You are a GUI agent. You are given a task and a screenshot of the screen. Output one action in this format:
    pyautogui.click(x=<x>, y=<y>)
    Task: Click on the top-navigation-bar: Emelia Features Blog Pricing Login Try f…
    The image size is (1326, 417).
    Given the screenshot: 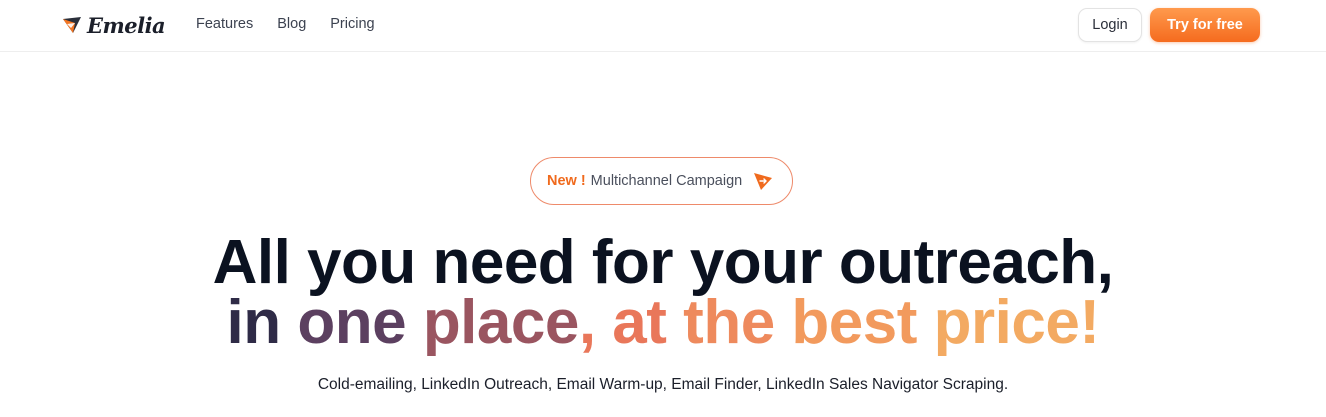 What is the action you would take?
    pyautogui.click(x=663, y=26)
    